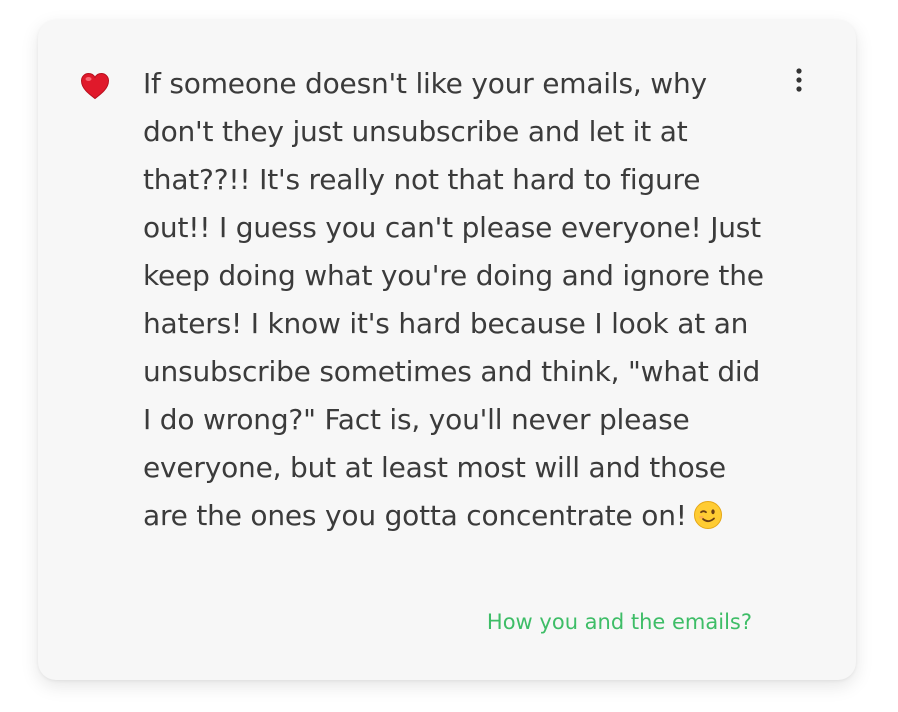 This screenshot has width=898, height=712. I want to click on heart-icon, so click(95, 86).